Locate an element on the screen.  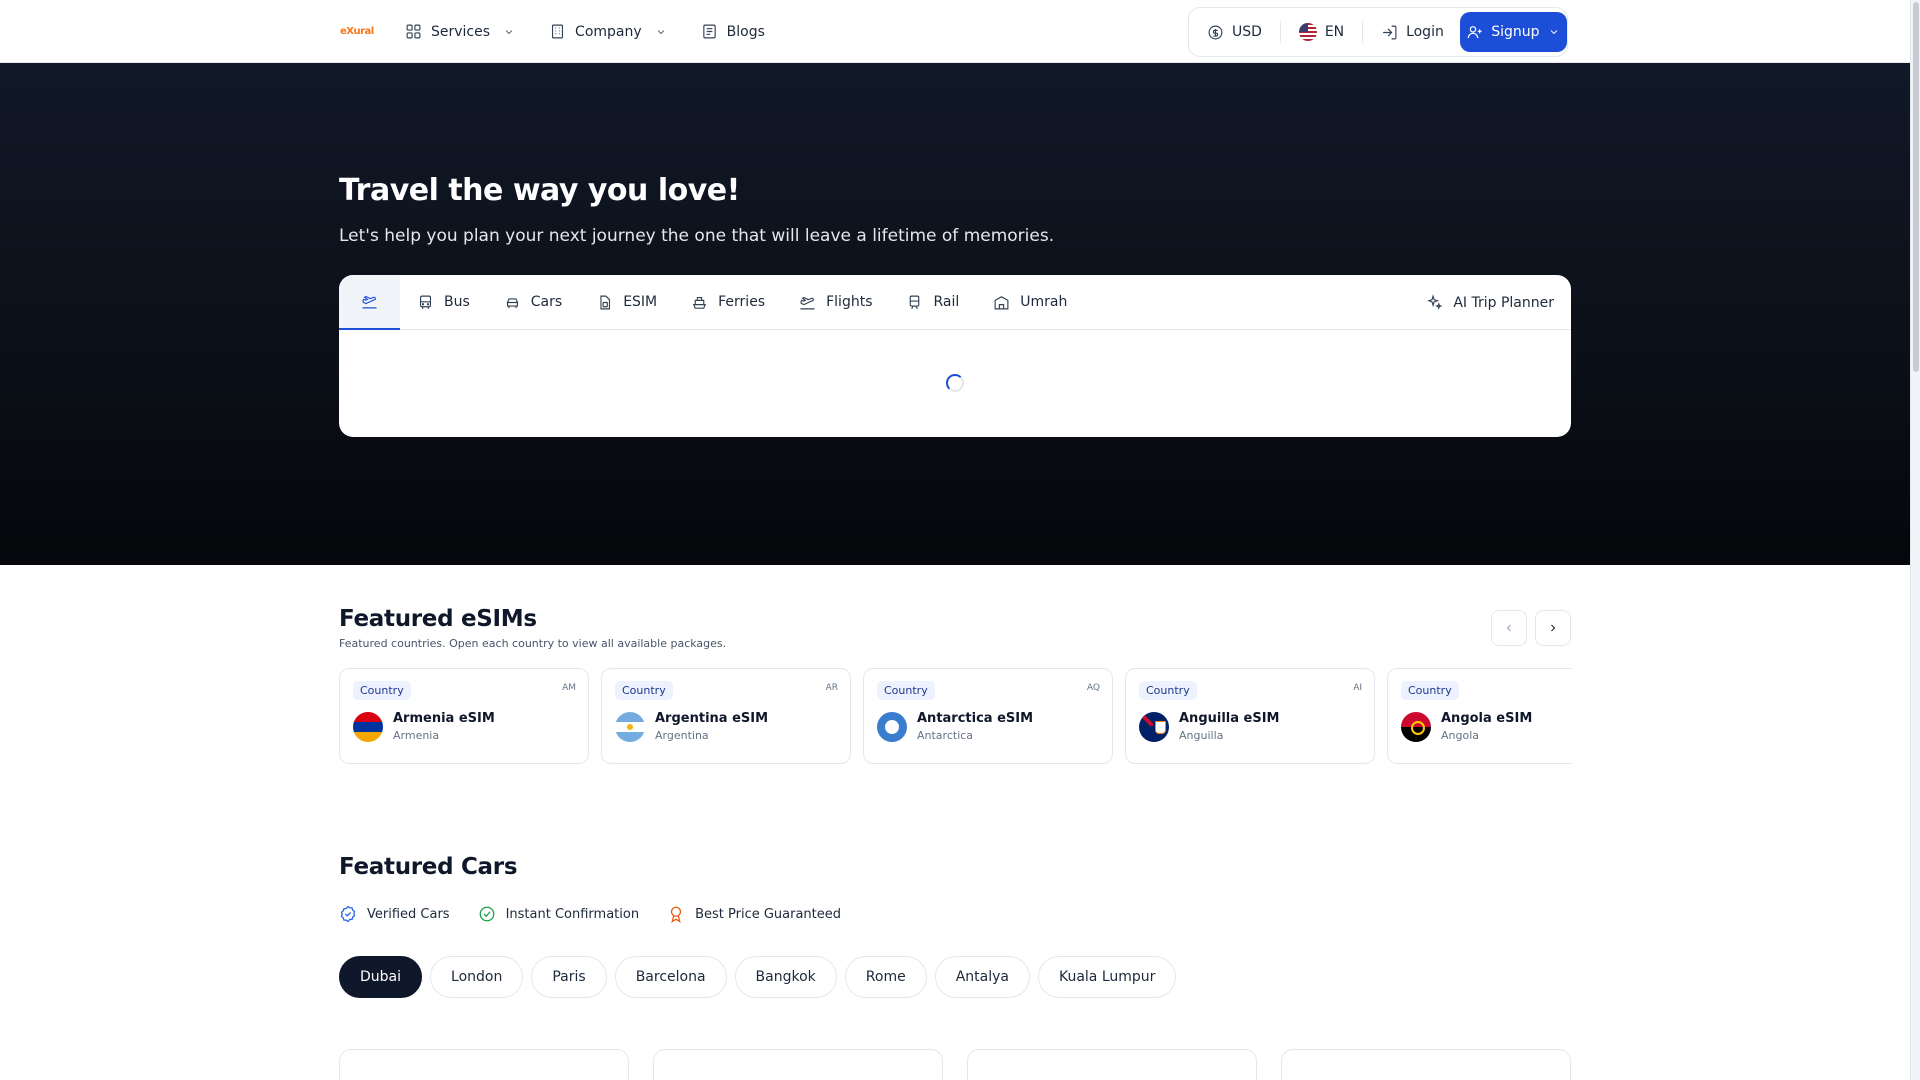
esim-name: Angola eSIM is located at coordinates (1487, 718).